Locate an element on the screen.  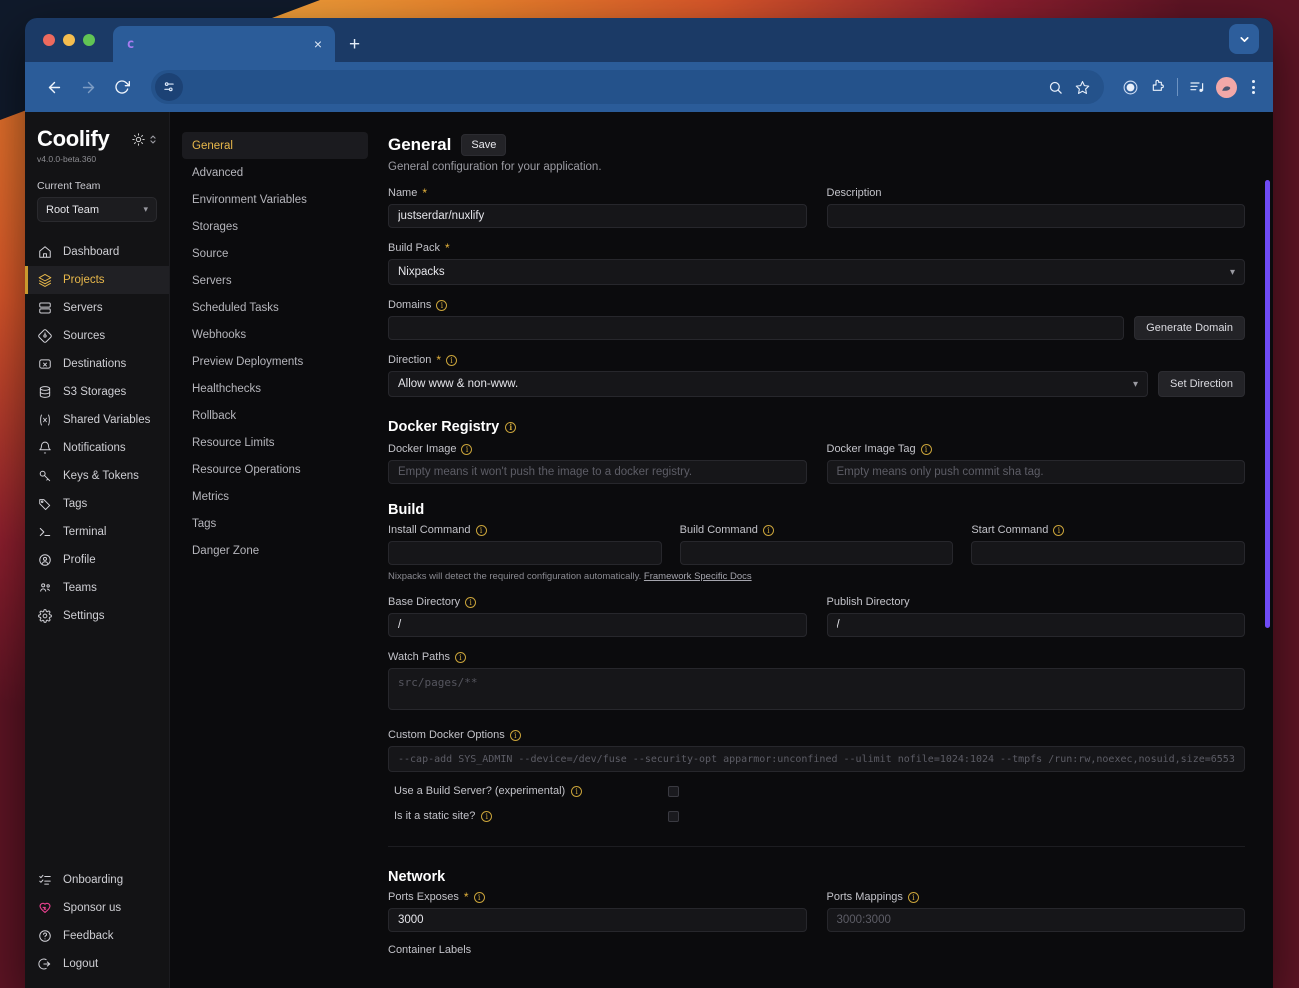
sidebar-item-servers: Servers is located at coordinates (97, 308).